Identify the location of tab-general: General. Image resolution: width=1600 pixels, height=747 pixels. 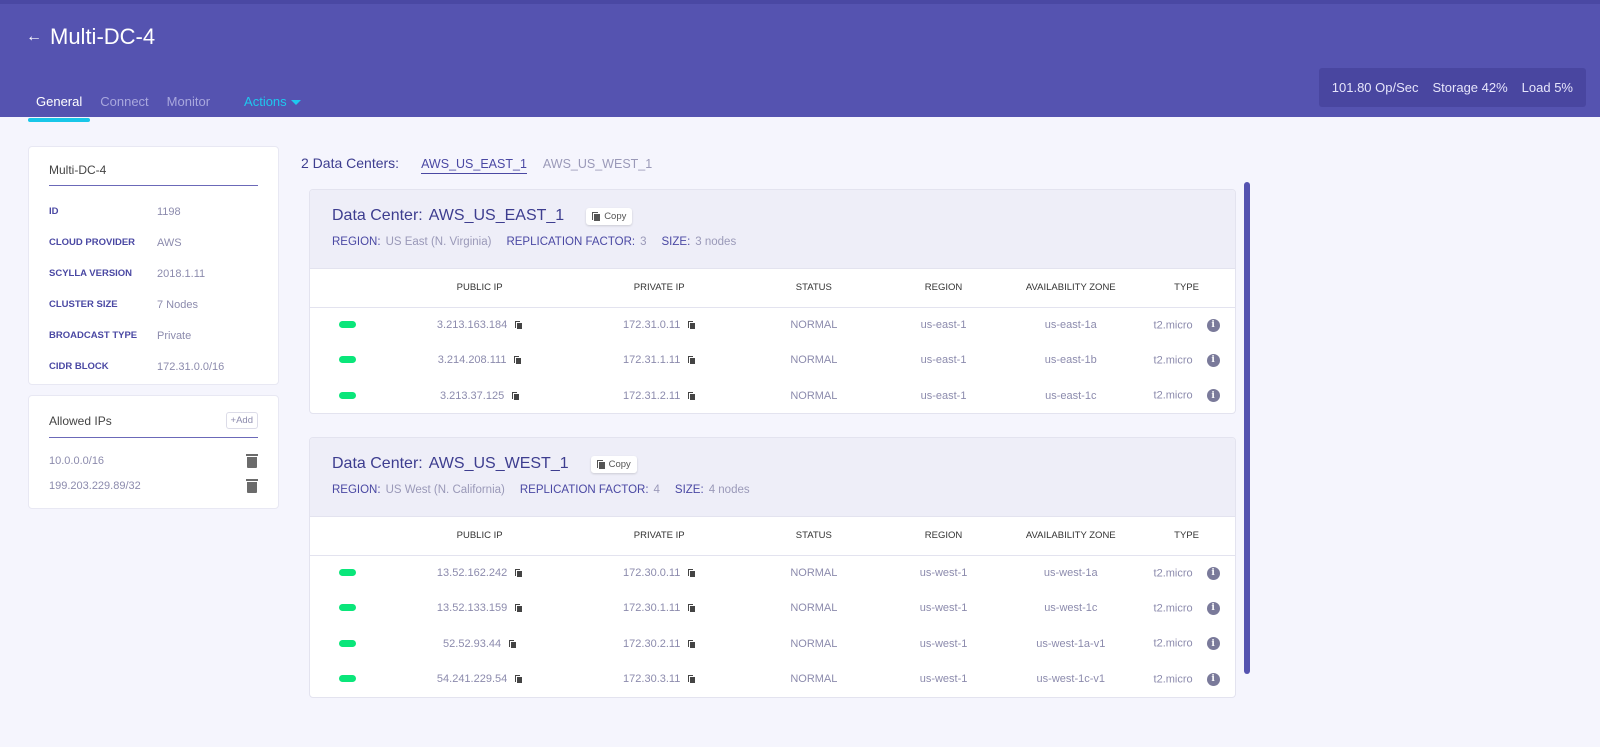
(59, 105).